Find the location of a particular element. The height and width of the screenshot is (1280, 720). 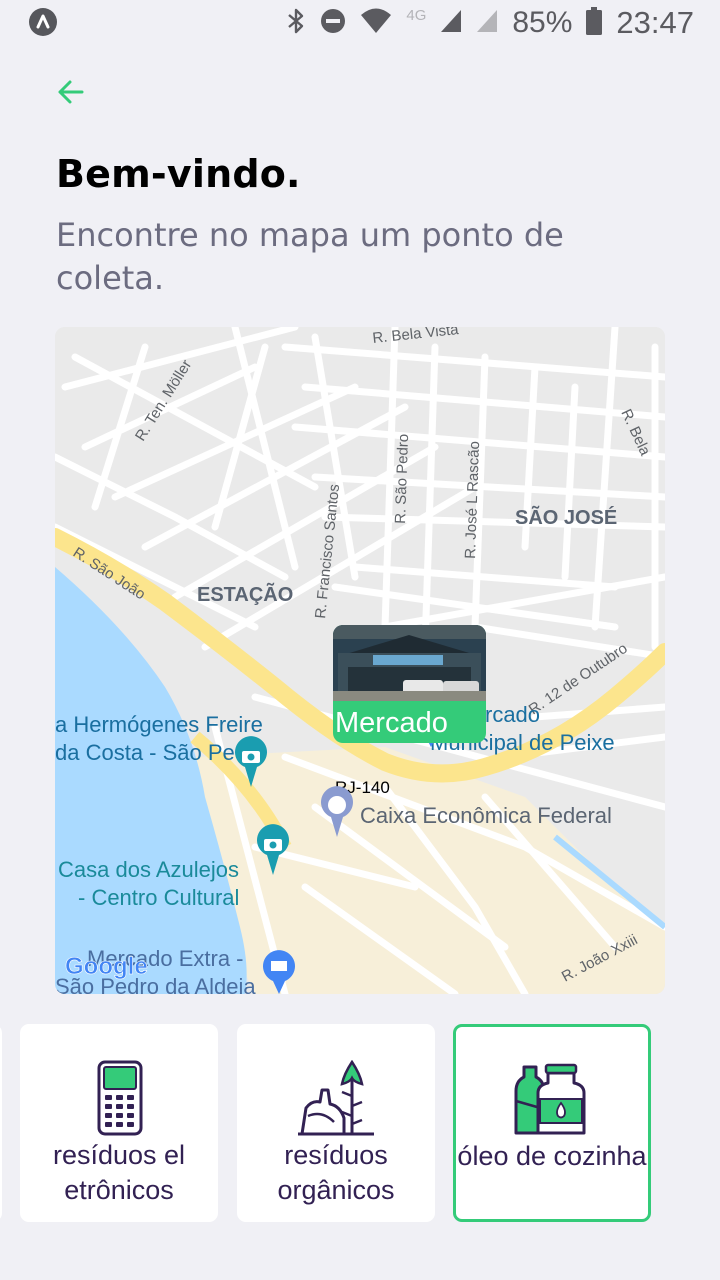

item-label: óleo de cozinha is located at coordinates (552, 1156).